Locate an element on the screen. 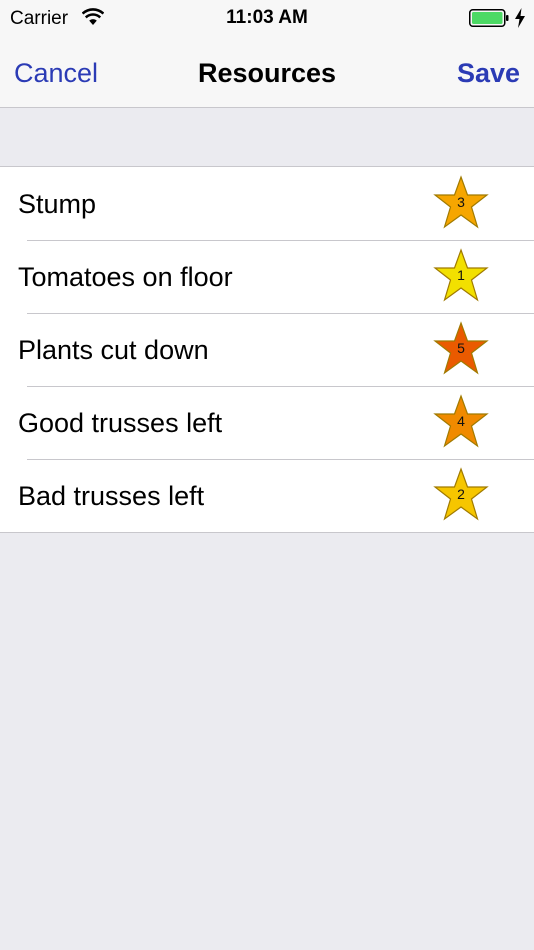 The image size is (534, 950). list-item: Plants cut down 5 is located at coordinates (267, 349).